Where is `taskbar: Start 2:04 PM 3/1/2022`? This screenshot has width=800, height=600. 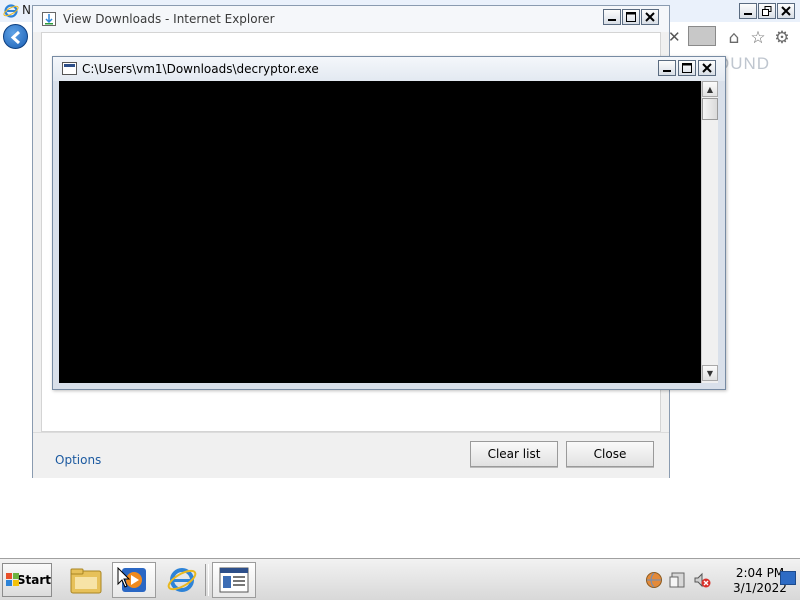 taskbar: Start 2:04 PM 3/1/2022 is located at coordinates (400, 579).